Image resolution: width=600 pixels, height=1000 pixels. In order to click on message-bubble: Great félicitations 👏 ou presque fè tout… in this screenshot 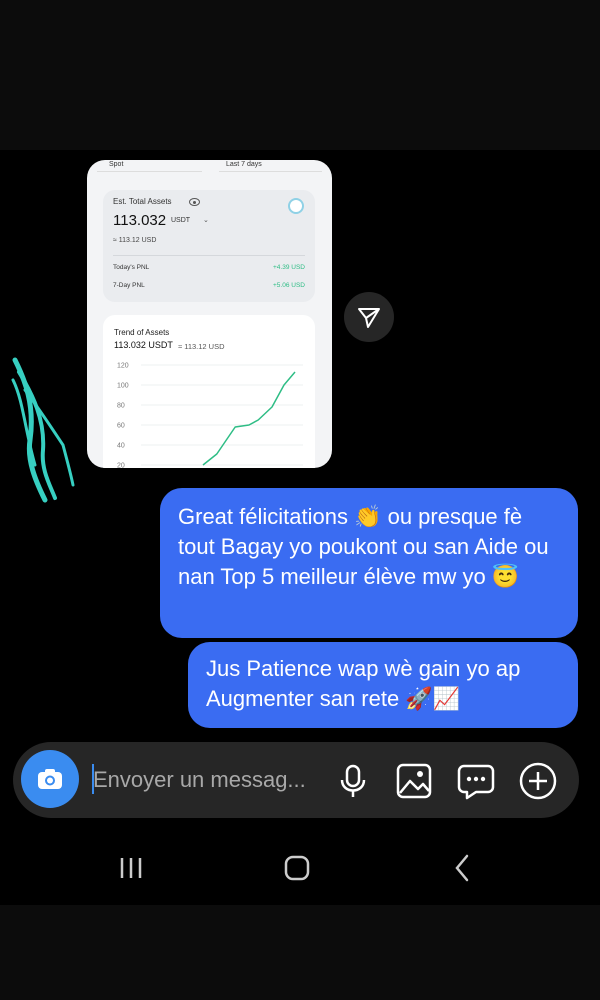, I will do `click(369, 563)`.